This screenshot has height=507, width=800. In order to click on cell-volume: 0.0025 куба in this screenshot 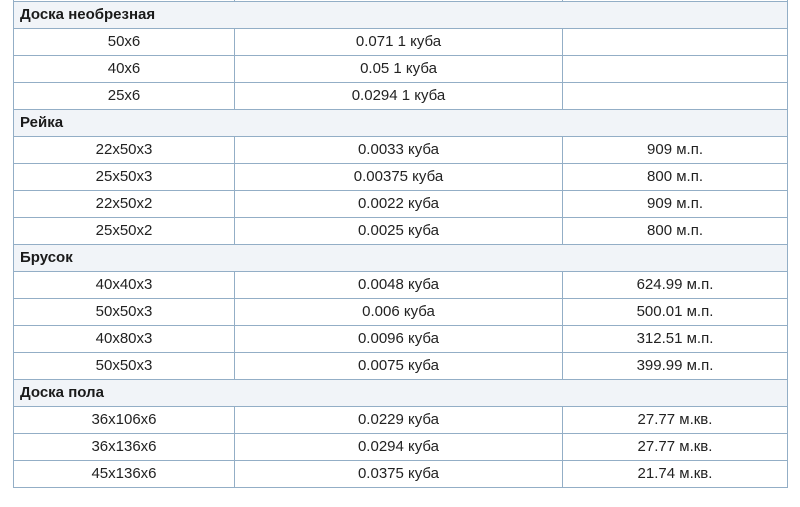, I will do `click(398, 231)`.